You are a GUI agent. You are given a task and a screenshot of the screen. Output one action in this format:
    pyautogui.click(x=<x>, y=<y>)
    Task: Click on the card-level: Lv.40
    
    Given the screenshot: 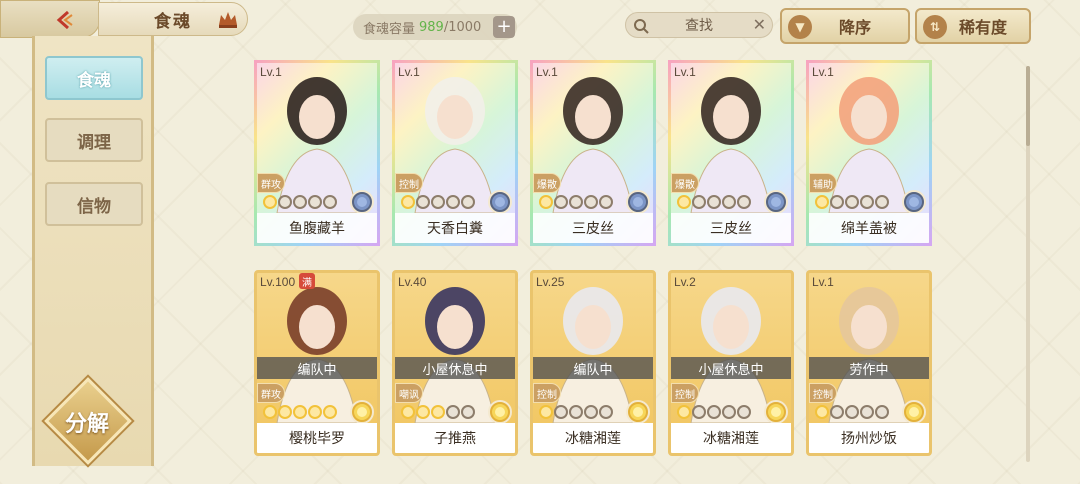 What is the action you would take?
    pyautogui.click(x=412, y=282)
    